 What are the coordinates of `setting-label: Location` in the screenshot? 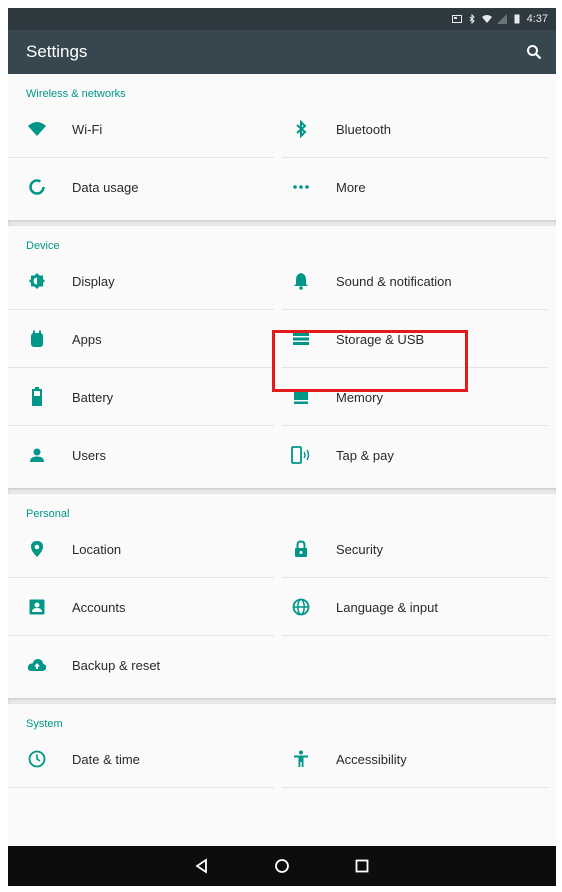 It's located at (97, 549).